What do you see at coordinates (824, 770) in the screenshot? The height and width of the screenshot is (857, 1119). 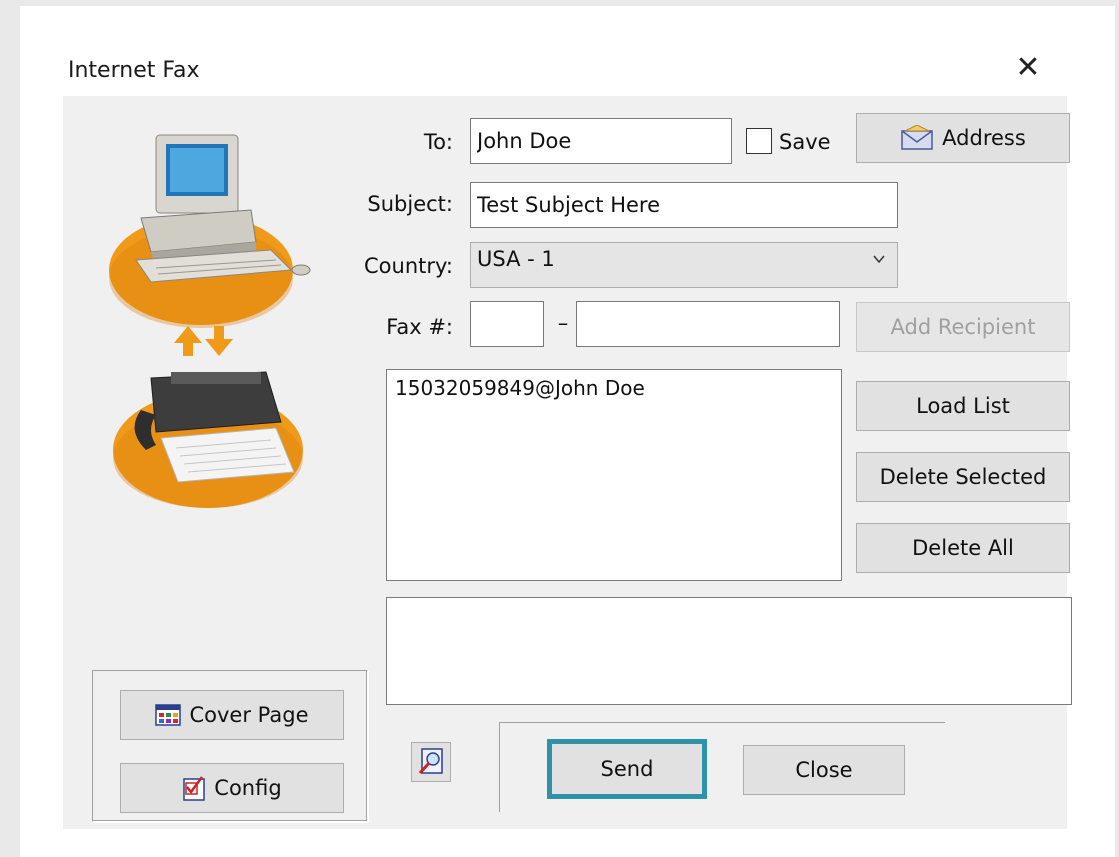 I see `close-button: Close` at bounding box center [824, 770].